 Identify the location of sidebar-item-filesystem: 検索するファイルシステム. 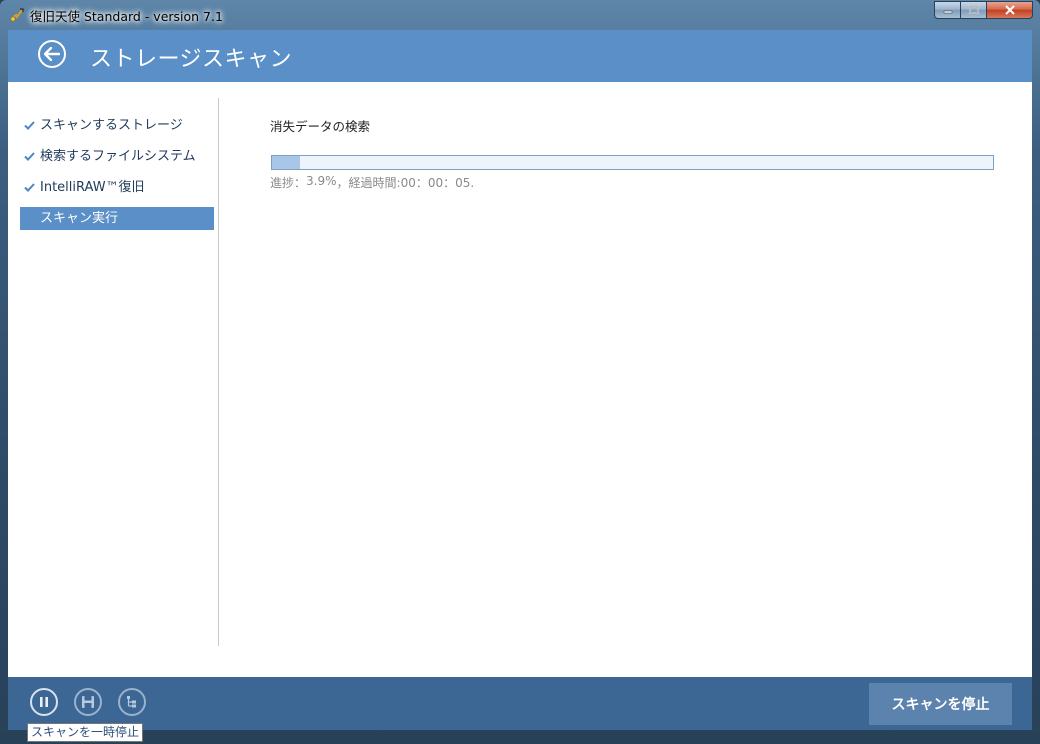
(117, 156).